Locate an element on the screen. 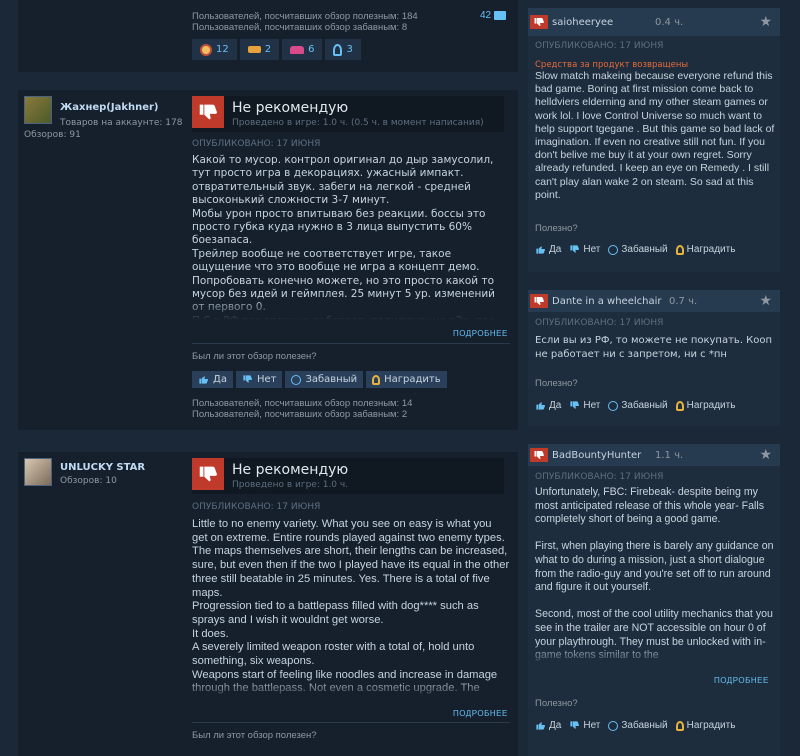 This screenshot has width=800, height=756. review-header: Не рекомендую Проведено в игре: 1.0 ч. is located at coordinates (348, 476).